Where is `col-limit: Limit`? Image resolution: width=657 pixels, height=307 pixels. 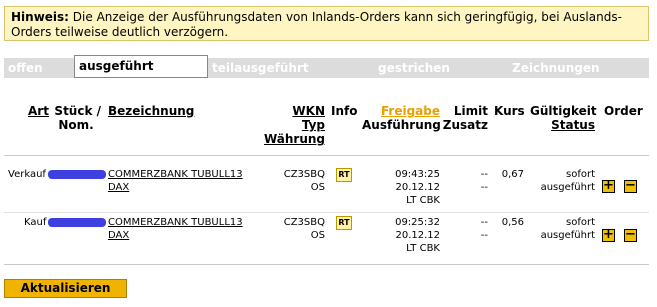
col-limit: Limit is located at coordinates (470, 111).